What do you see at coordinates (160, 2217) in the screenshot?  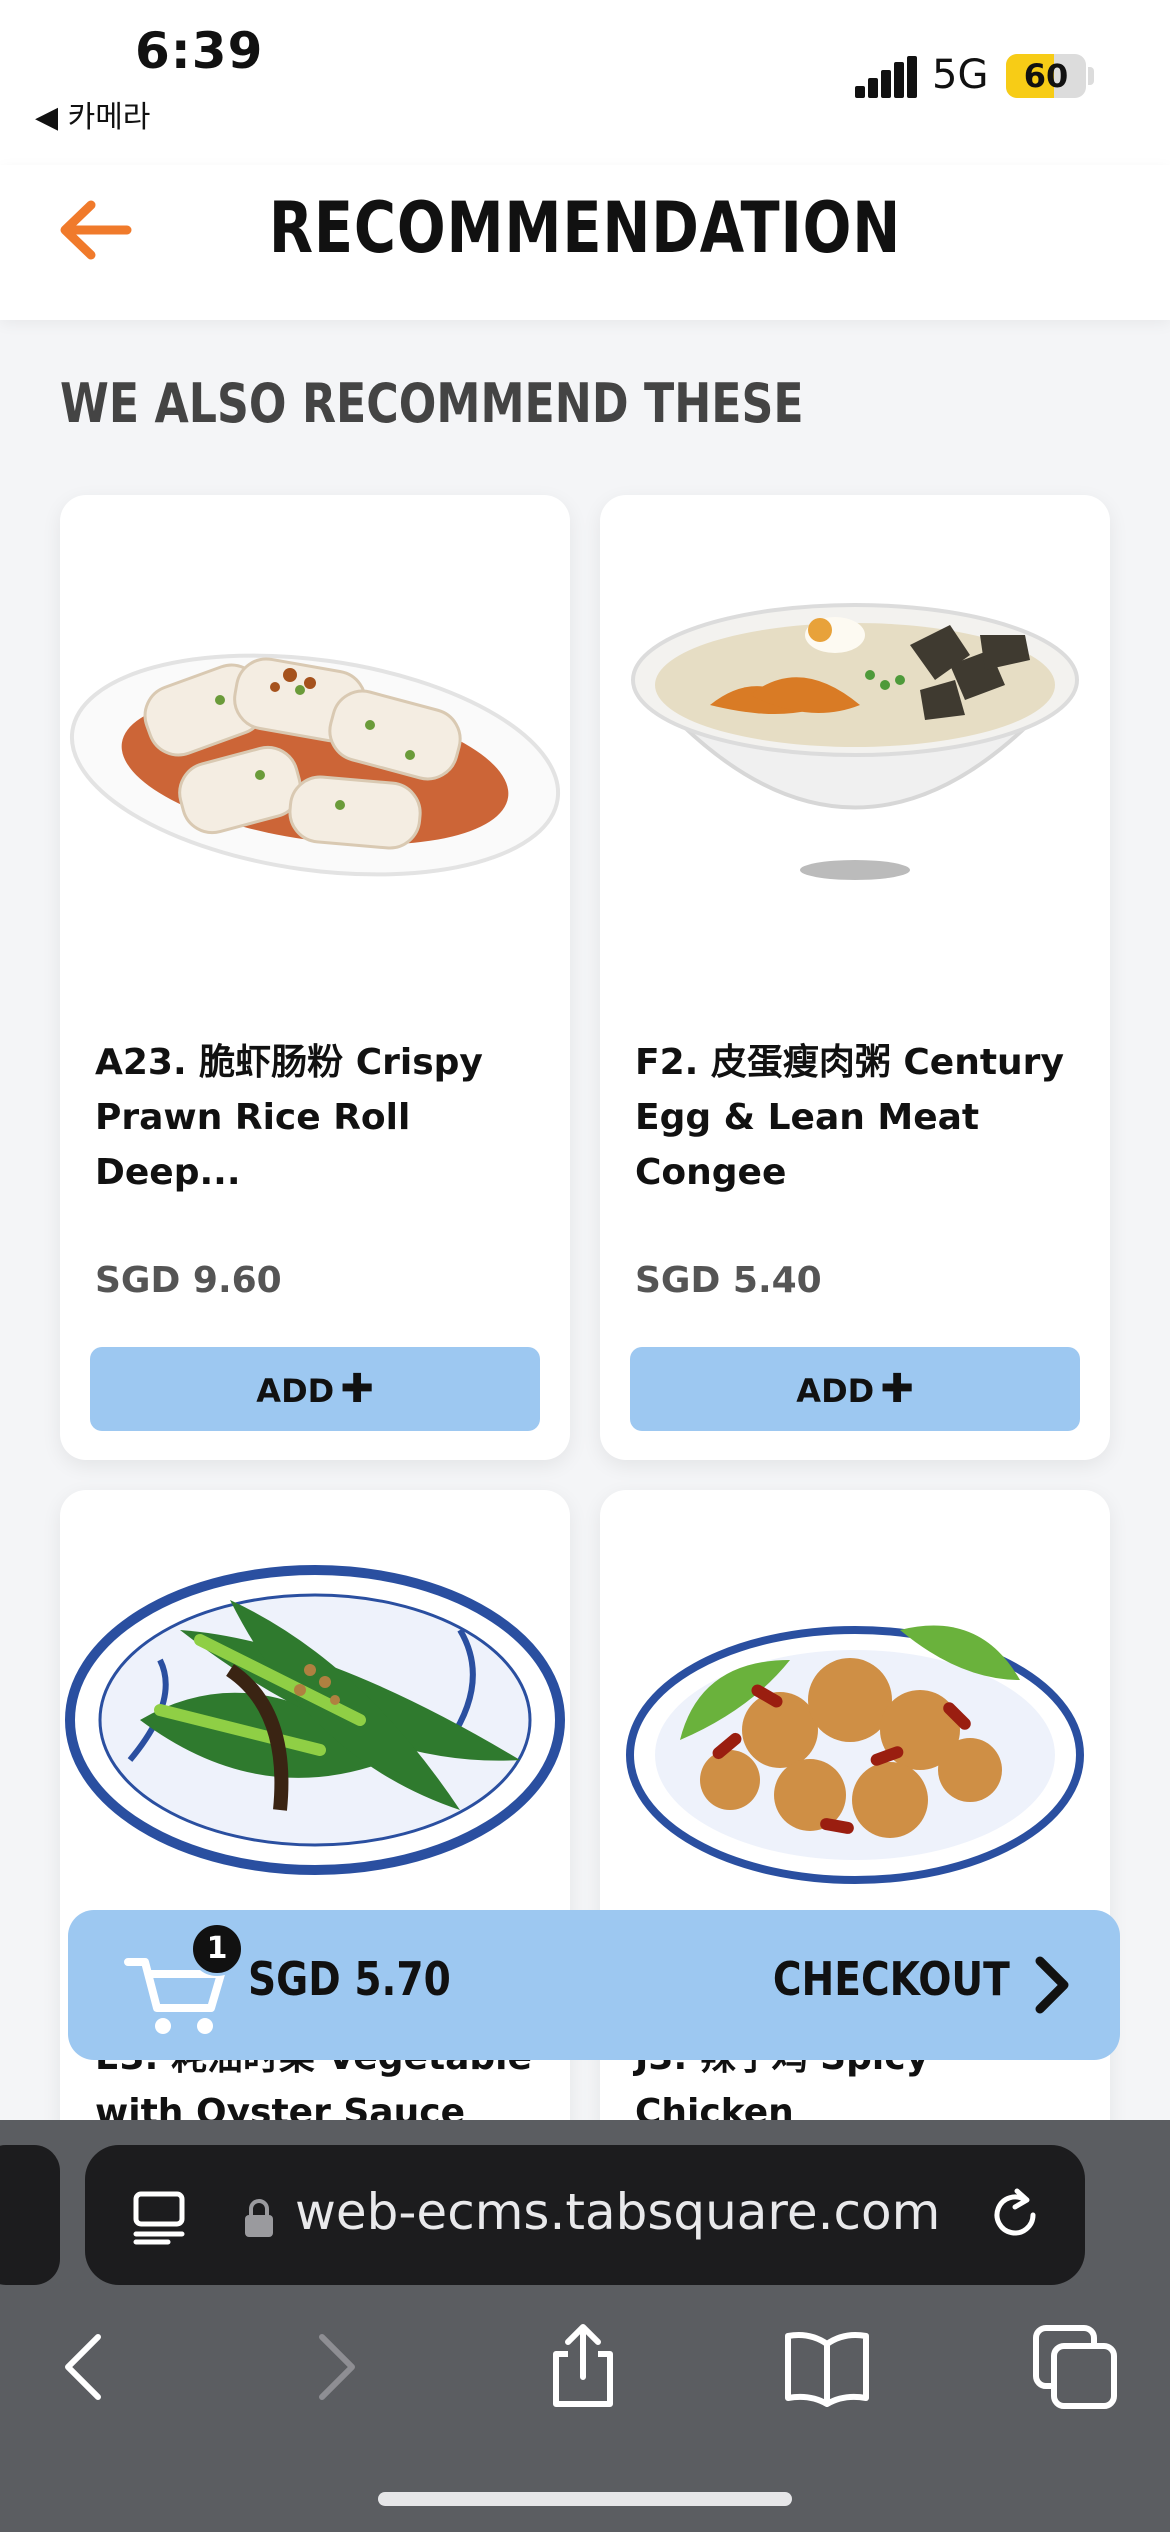 I see `reader-icon` at bounding box center [160, 2217].